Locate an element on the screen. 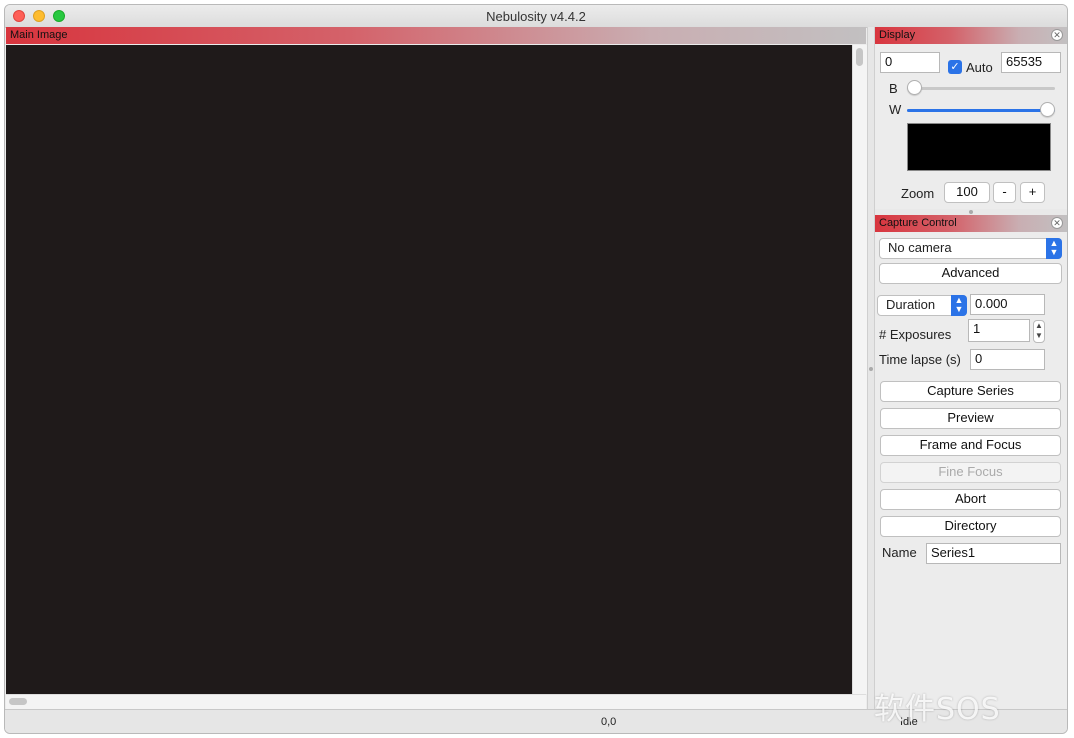 The image size is (1074, 738). exposures-stepper: ▲ ▼ is located at coordinates (1039, 331).